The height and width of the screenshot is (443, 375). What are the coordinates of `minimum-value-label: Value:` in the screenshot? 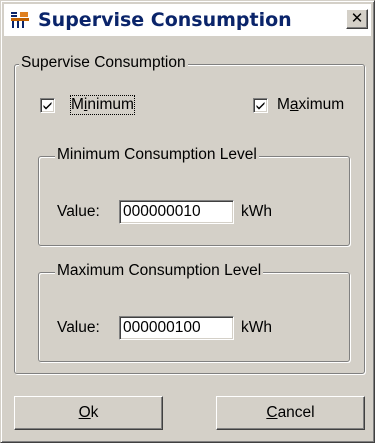 It's located at (78, 211).